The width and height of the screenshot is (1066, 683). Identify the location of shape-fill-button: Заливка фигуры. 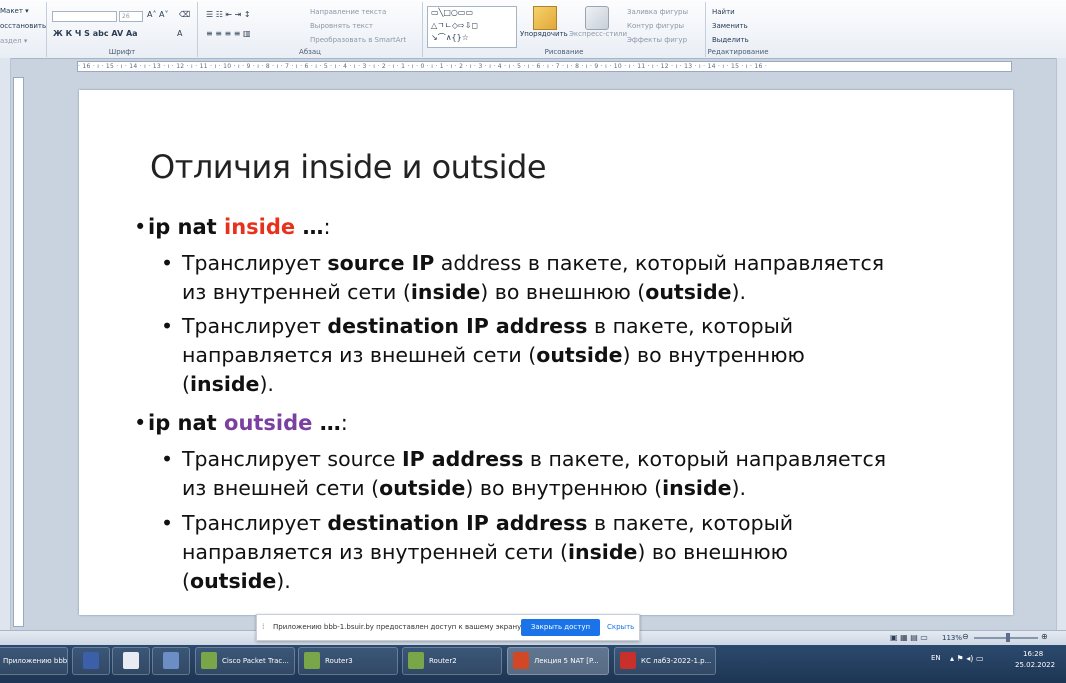
(657, 12).